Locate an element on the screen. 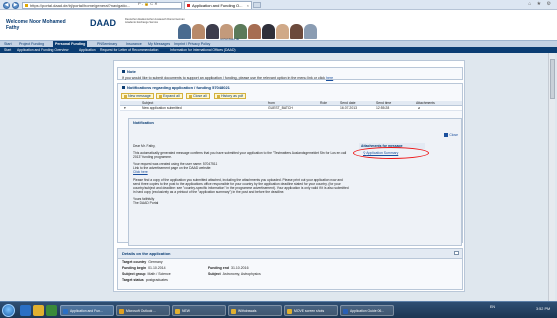 The height and width of the screenshot is (318, 557). back-button: ◀ is located at coordinates (6, 5).